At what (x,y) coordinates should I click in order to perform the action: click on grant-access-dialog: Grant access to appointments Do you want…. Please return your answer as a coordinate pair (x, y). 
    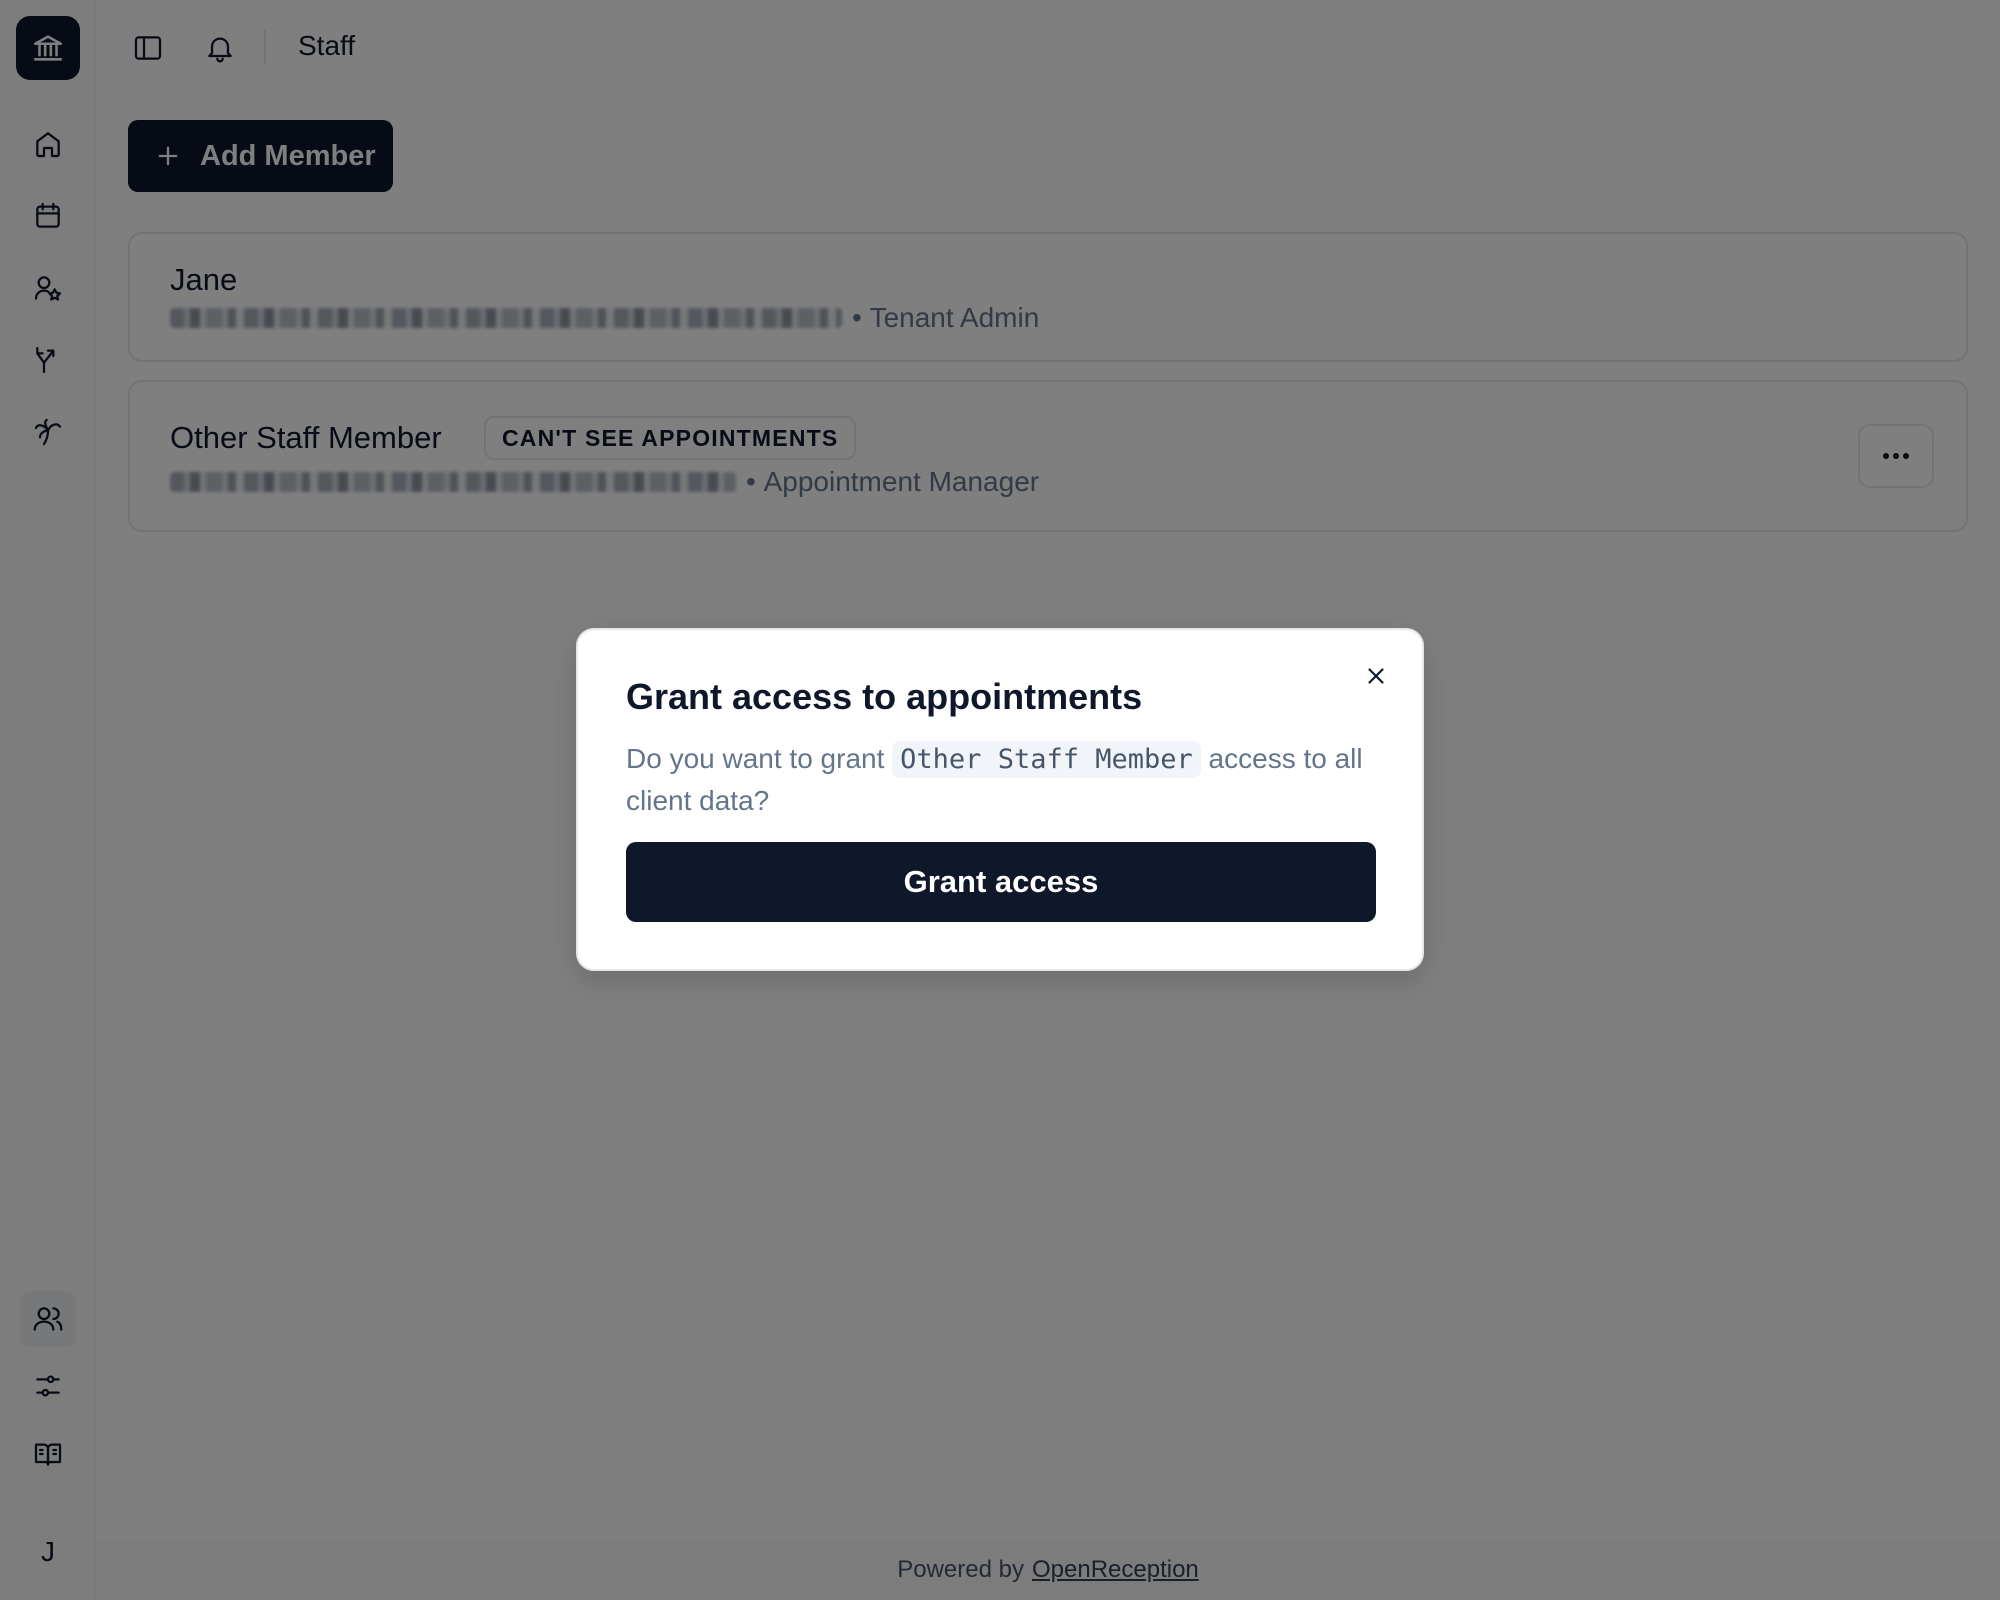
    Looking at the image, I should click on (1000, 799).